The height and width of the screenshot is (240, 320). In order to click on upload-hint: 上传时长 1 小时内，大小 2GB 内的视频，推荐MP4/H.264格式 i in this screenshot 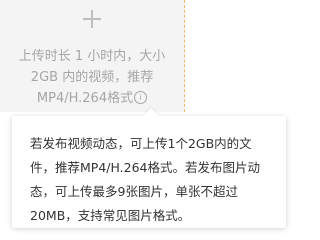, I will do `click(92, 77)`.